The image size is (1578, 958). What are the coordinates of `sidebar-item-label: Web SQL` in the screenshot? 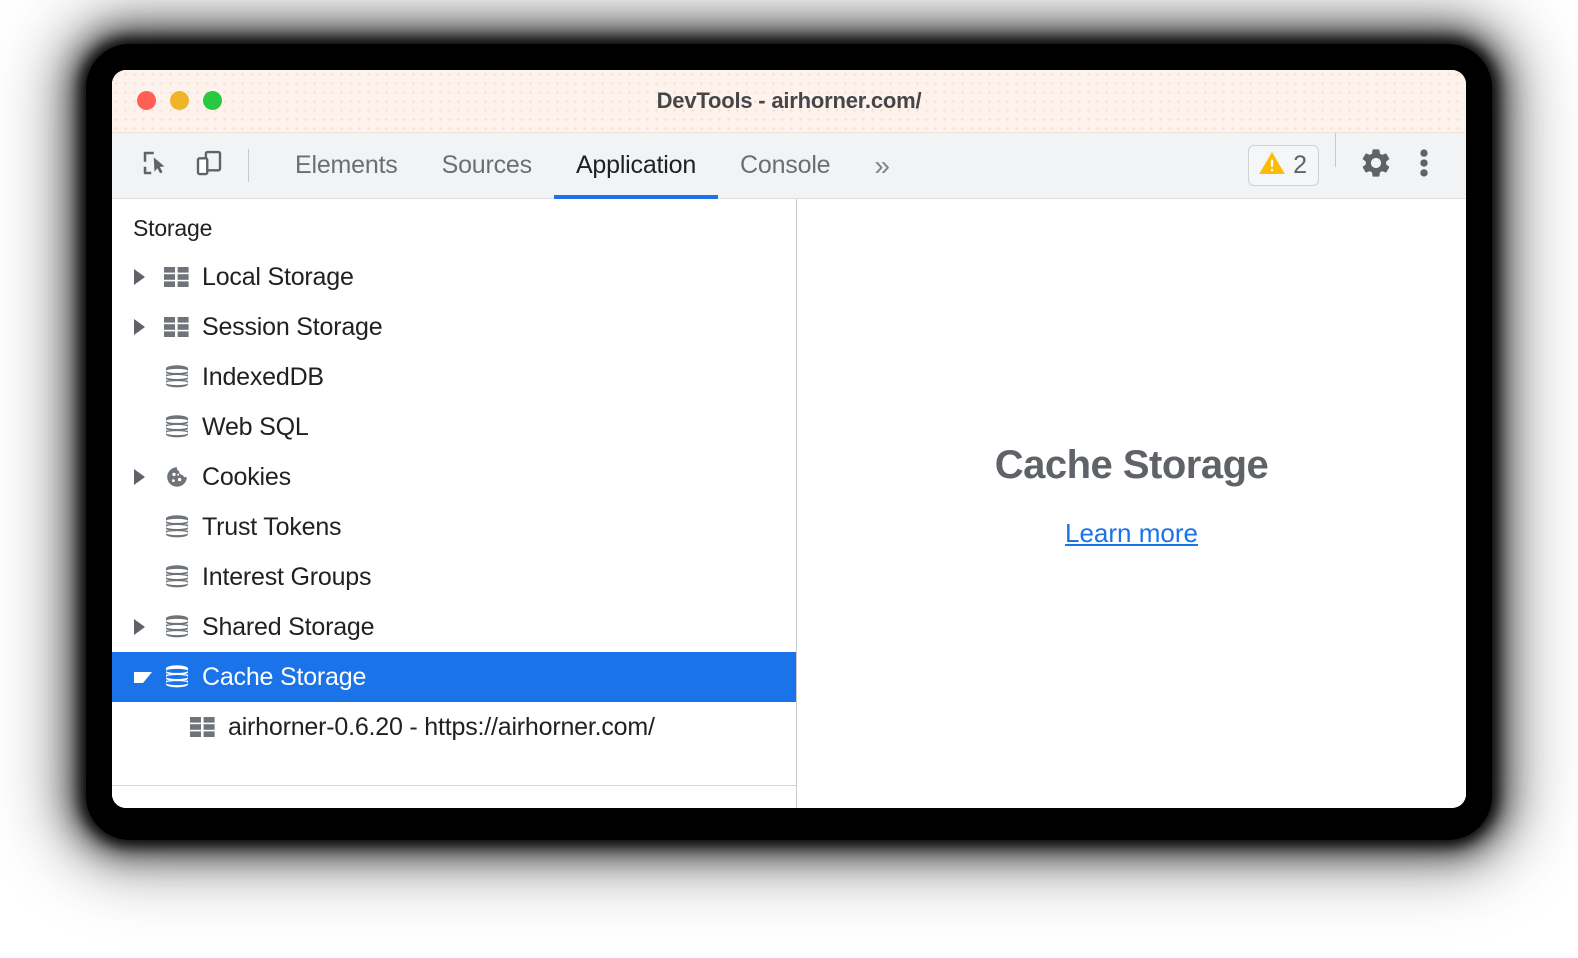 It's located at (255, 426).